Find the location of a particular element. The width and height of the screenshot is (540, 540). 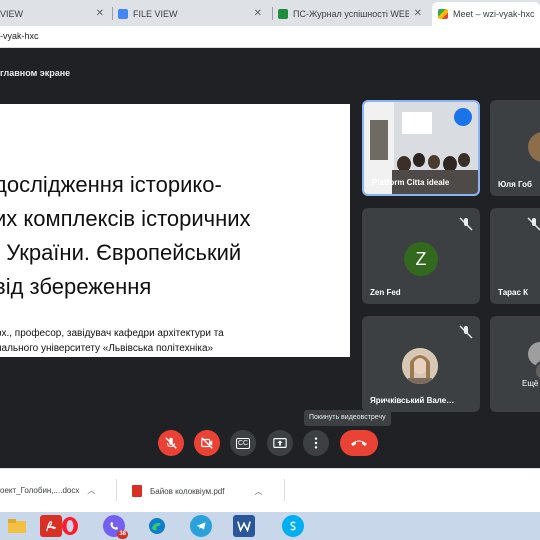

participant-tile: Z Zen Fed is located at coordinates (421, 256).